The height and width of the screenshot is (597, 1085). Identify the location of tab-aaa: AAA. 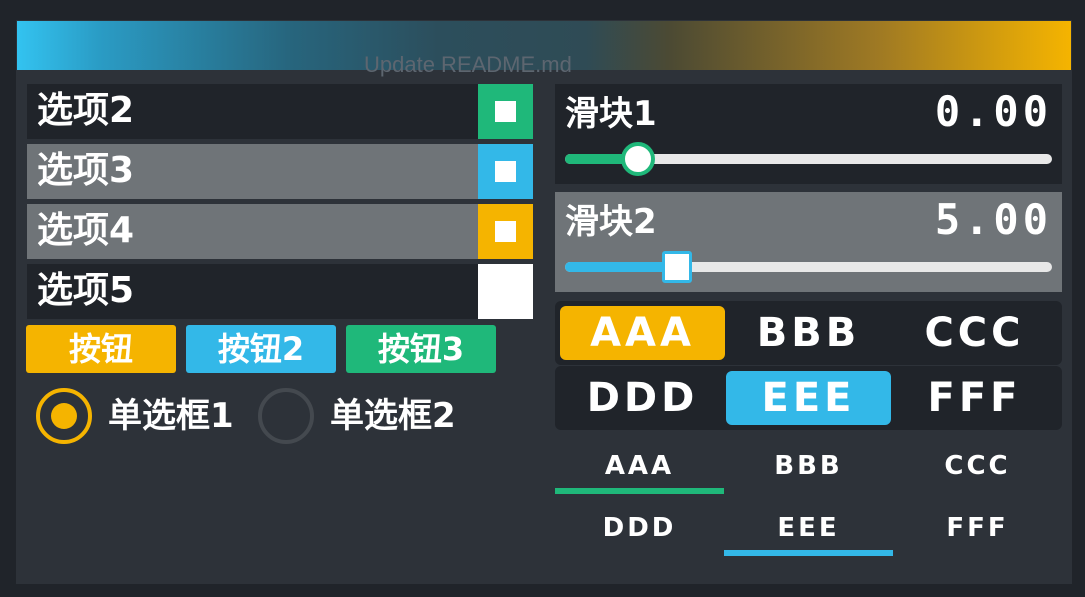
(639, 470).